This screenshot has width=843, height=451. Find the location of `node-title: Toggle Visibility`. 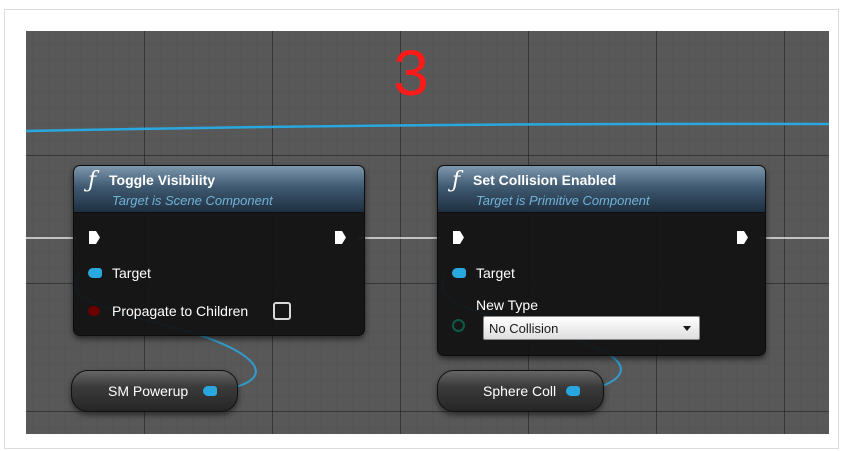

node-title: Toggle Visibility is located at coordinates (162, 180).